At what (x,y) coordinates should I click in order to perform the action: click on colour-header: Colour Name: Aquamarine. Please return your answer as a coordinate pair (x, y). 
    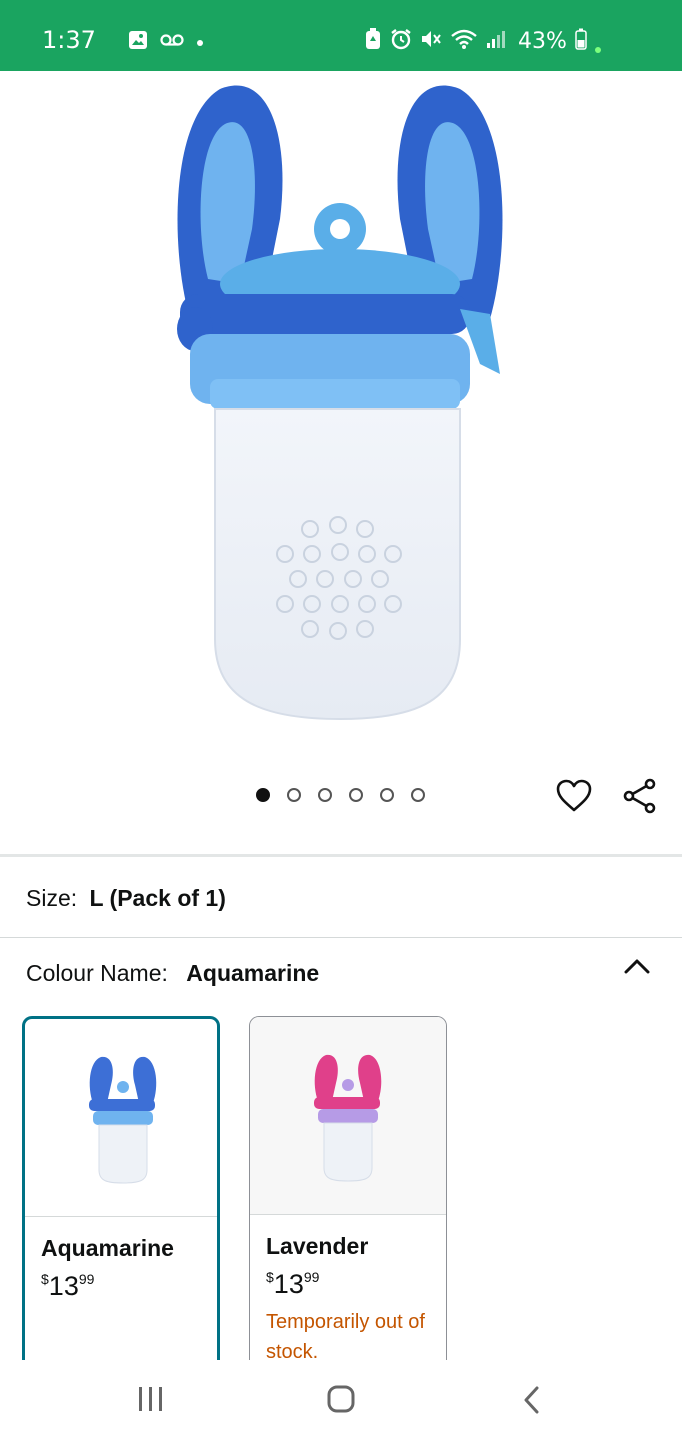
    Looking at the image, I should click on (172, 973).